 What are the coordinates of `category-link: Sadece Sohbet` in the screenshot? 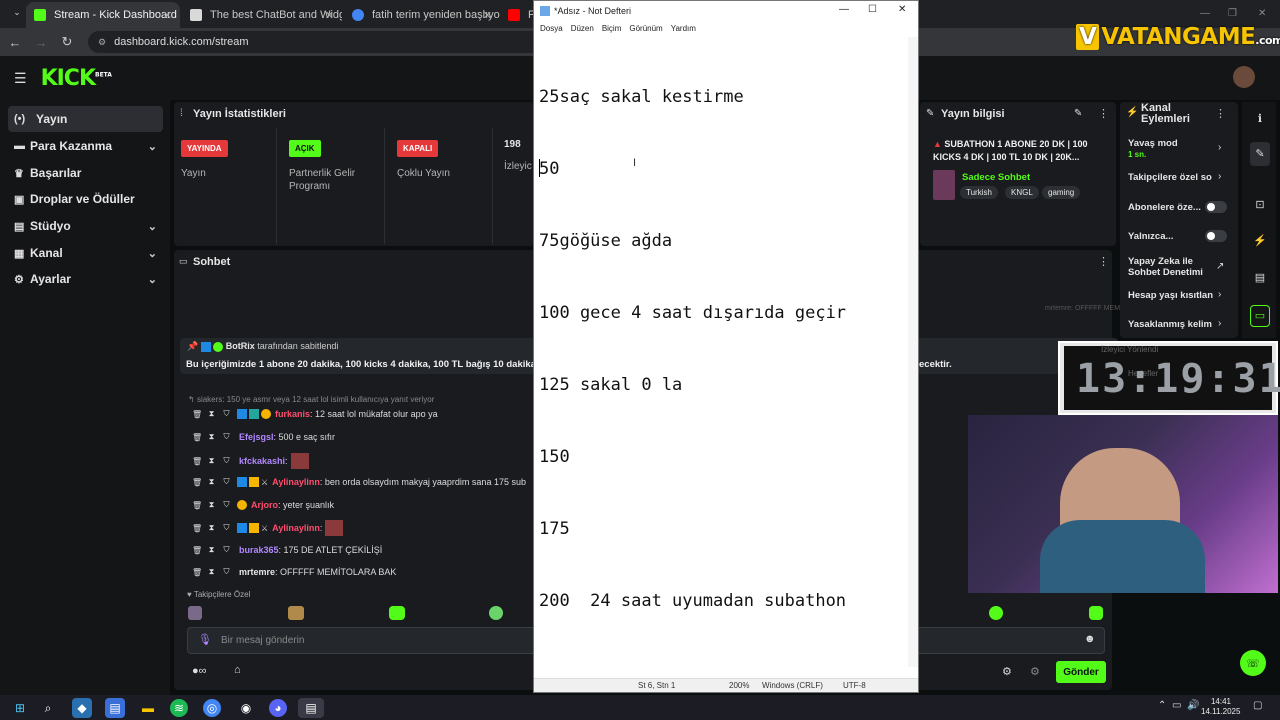 It's located at (996, 177).